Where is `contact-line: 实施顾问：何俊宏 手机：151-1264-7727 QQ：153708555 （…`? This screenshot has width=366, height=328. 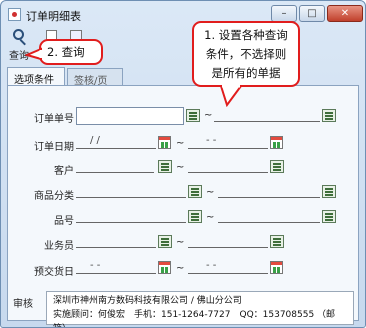 contact-line: 实施顾问：何俊宏 手机：151-1264-7727 QQ：153708555 （… is located at coordinates (194, 318).